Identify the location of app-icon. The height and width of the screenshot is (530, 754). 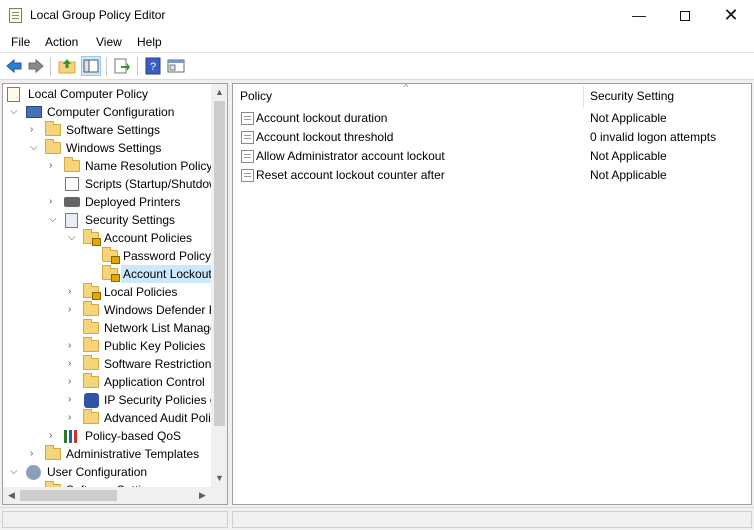
(15, 15).